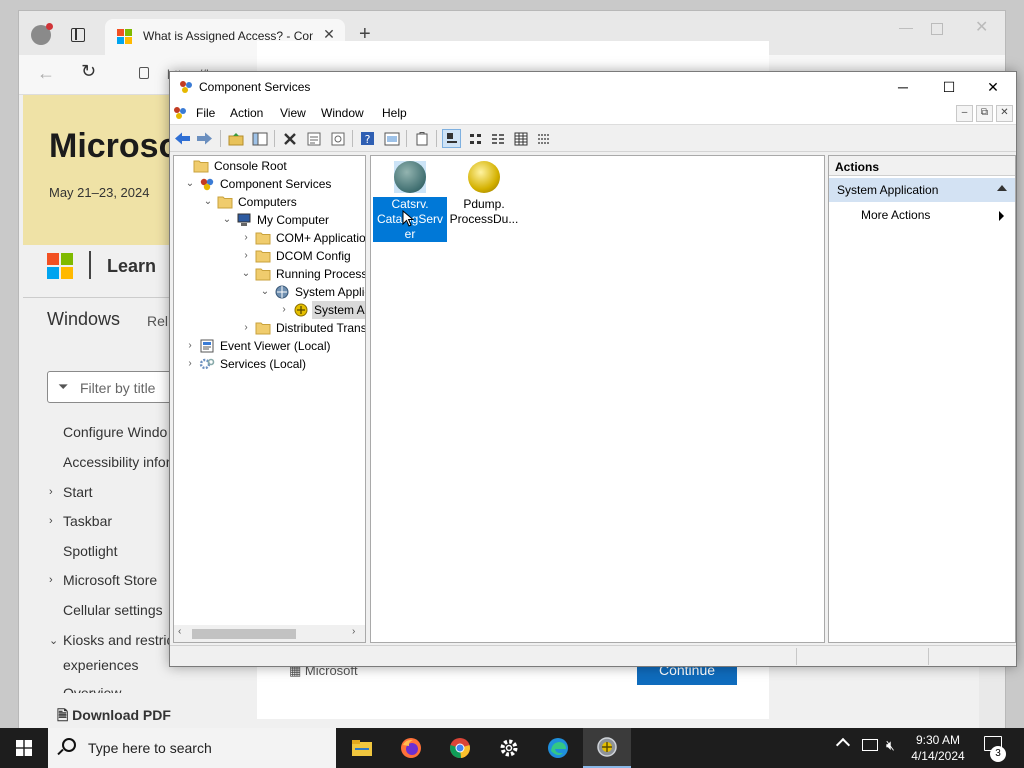  Describe the element at coordinates (121, 715) in the screenshot. I see `download-pdf-label: Download PDF` at that location.